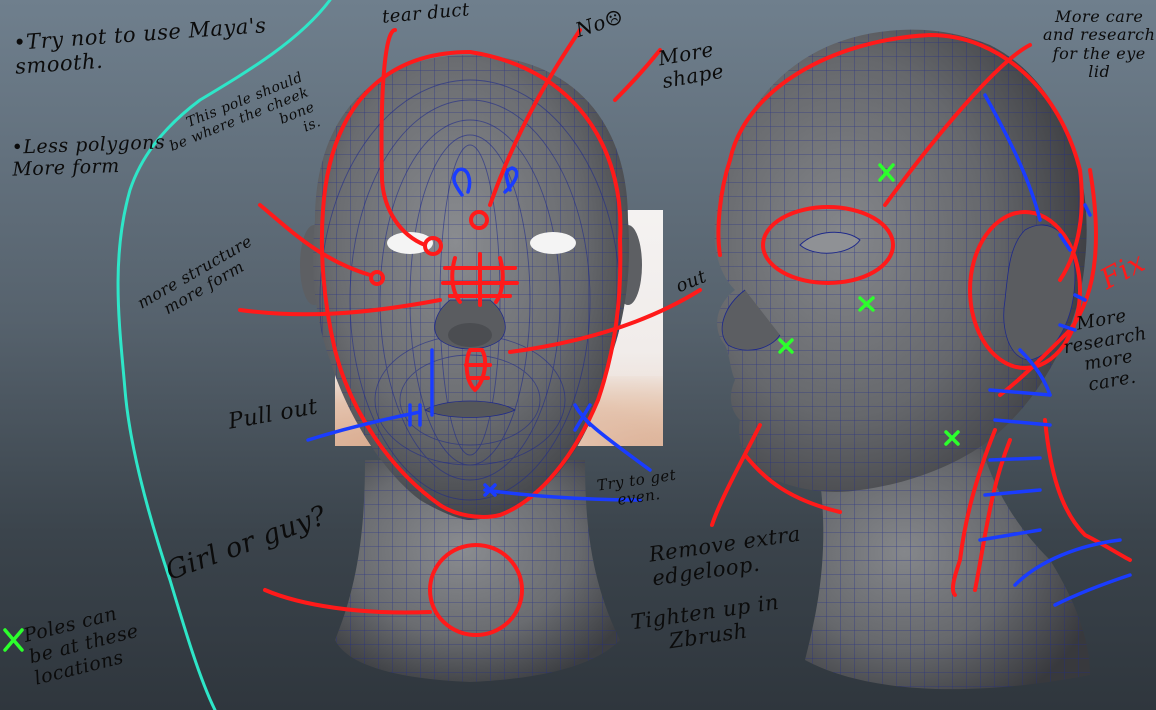 This screenshot has width=1156, height=710. I want to click on front-right-eye, so click(553, 243).